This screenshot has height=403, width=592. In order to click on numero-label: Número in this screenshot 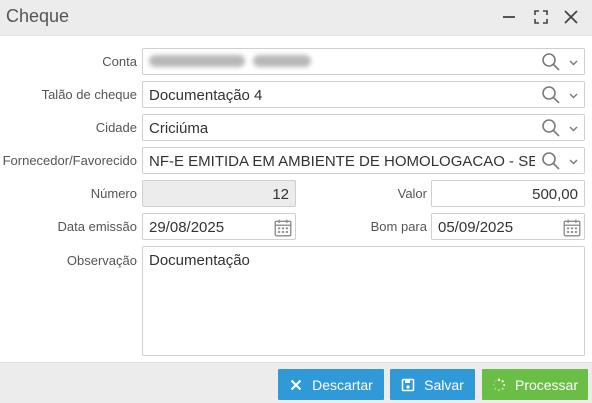, I will do `click(113, 193)`.